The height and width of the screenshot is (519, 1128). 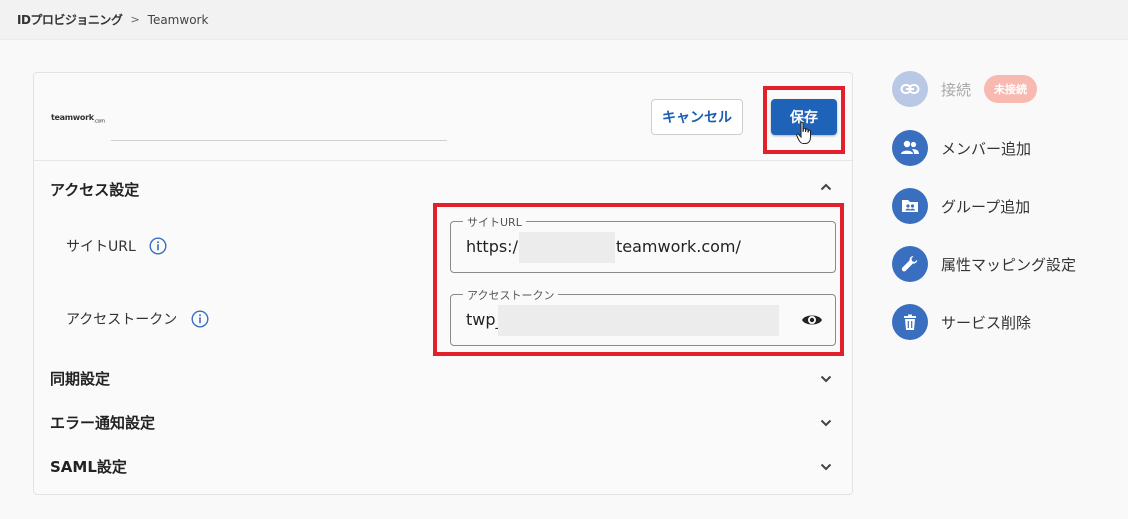 I want to click on access-token-label: アクセストークン, so click(x=122, y=320).